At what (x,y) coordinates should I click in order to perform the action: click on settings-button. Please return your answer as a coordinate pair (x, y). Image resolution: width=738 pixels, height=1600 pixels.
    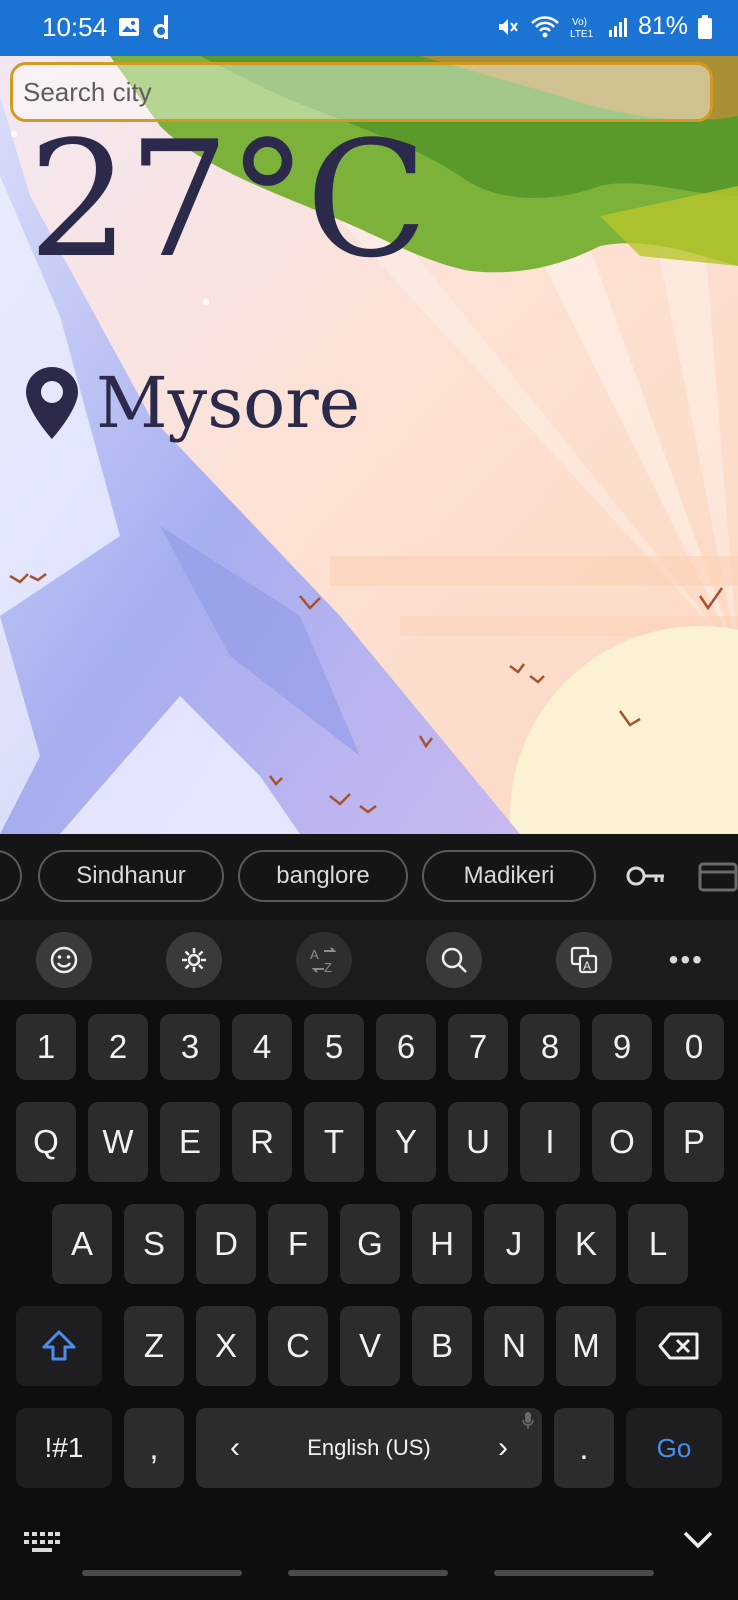
    Looking at the image, I should click on (194, 960).